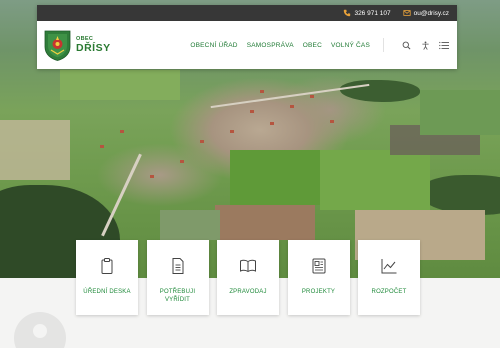  What do you see at coordinates (350, 45) in the screenshot?
I see `menu-item-volny-cas: VOLNÝ ČAS` at bounding box center [350, 45].